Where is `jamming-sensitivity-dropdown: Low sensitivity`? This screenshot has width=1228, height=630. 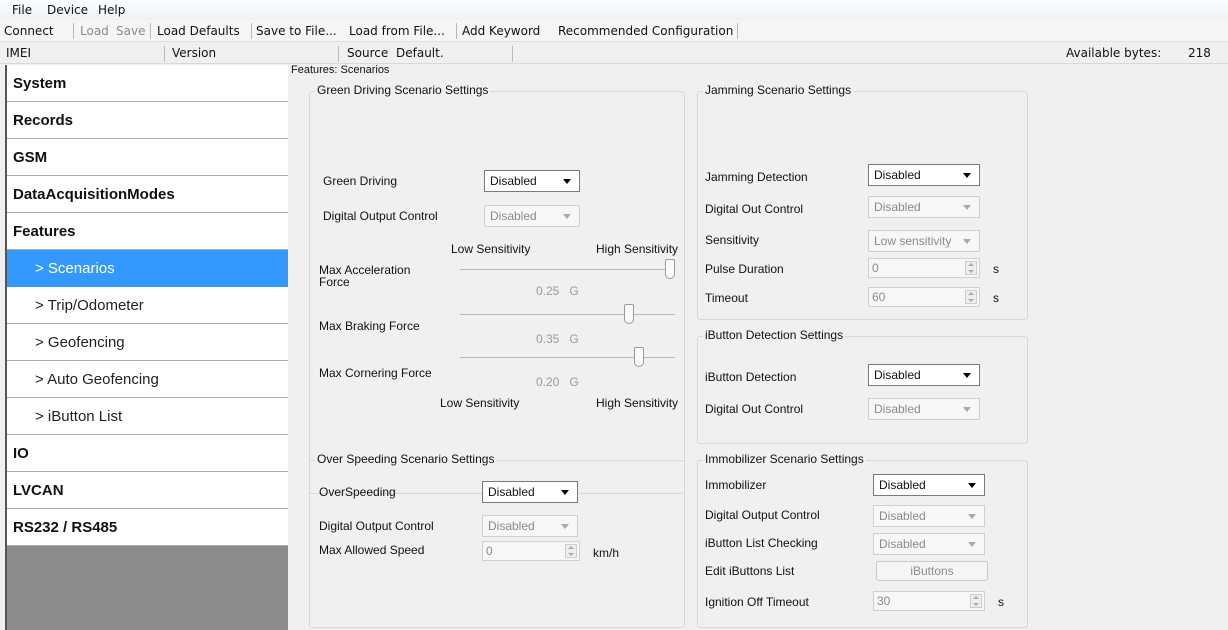
jamming-sensitivity-dropdown: Low sensitivity is located at coordinates (924, 241).